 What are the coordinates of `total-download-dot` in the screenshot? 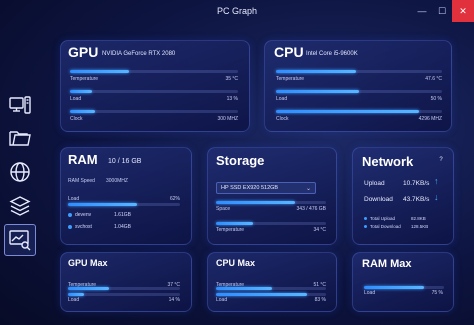 It's located at (365, 226).